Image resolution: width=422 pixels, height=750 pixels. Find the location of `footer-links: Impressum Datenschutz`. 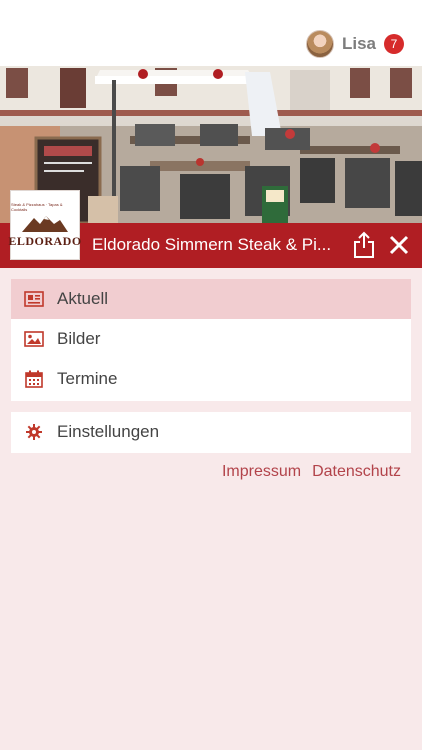

footer-links: Impressum Datenschutz is located at coordinates (311, 472).